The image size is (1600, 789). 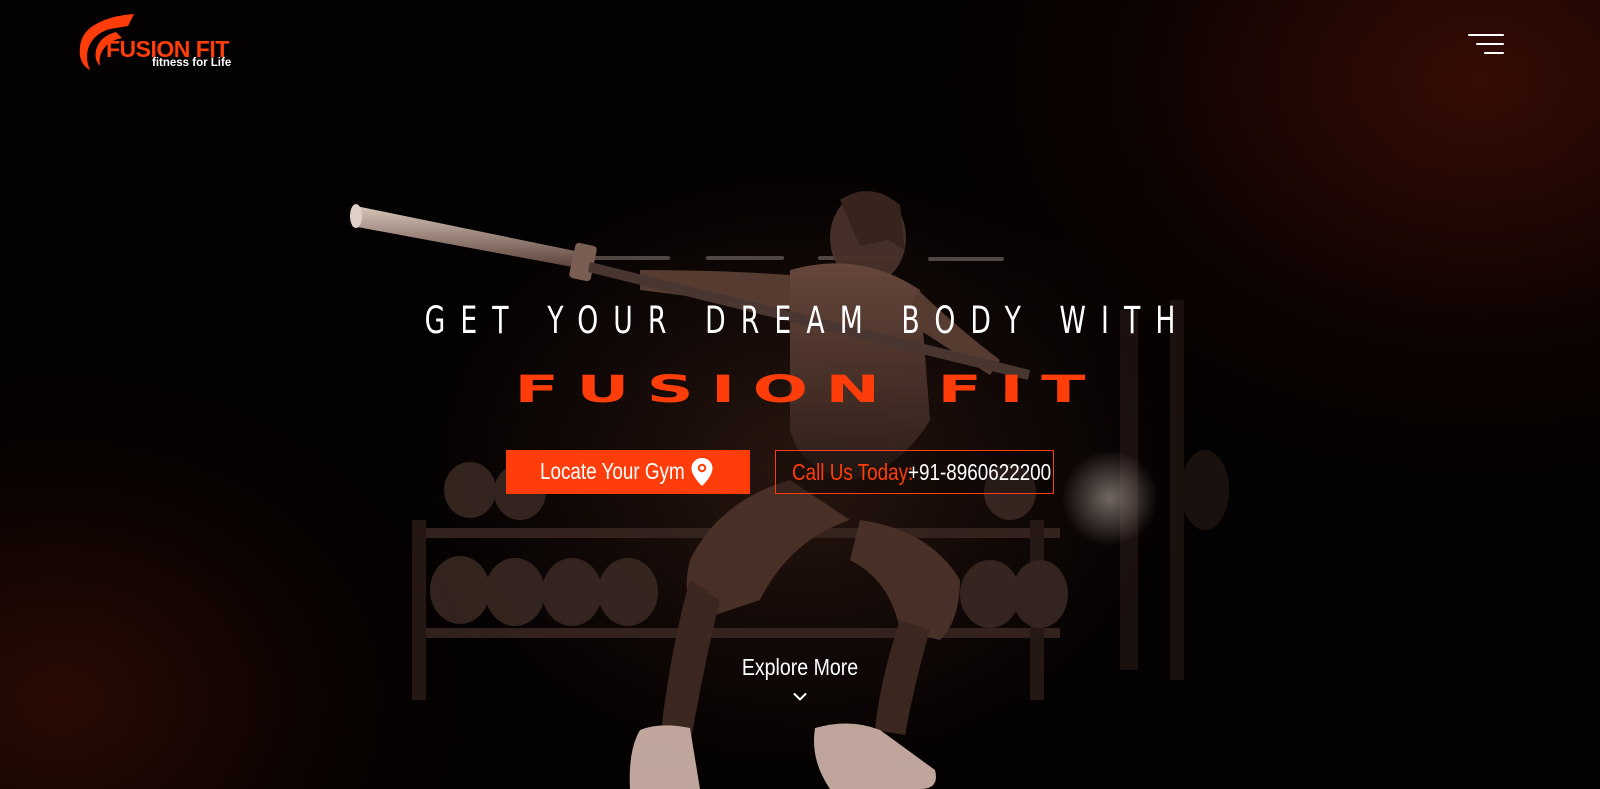 What do you see at coordinates (156, 43) in the screenshot?
I see `brand-logo: FUSION FIT fitness for Life` at bounding box center [156, 43].